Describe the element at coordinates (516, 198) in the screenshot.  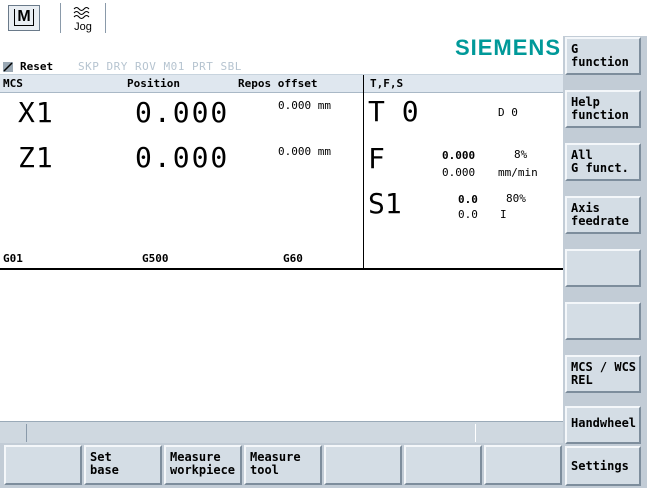
I see `spindle-override: 80%` at that location.